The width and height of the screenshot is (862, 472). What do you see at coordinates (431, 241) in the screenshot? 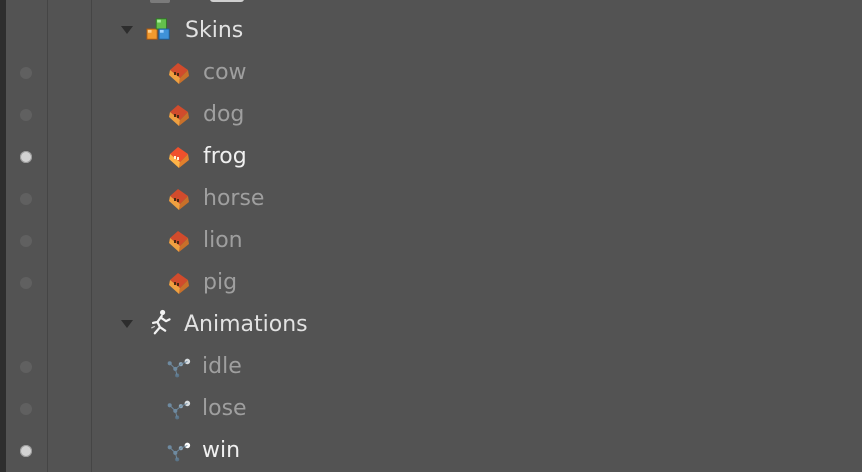
I see `tree-node-skin: lion` at bounding box center [431, 241].